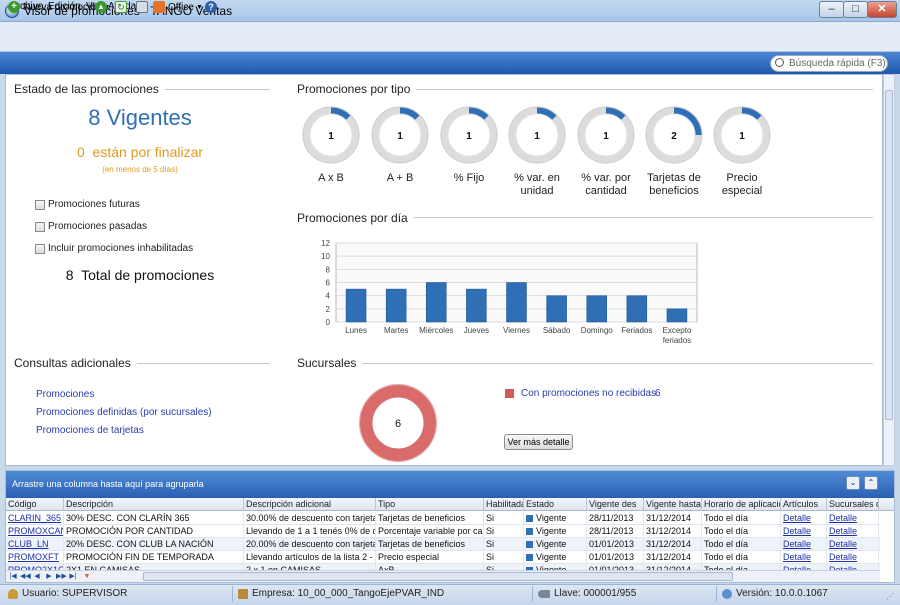  I want to click on help-icon: ?, so click(211, 7).